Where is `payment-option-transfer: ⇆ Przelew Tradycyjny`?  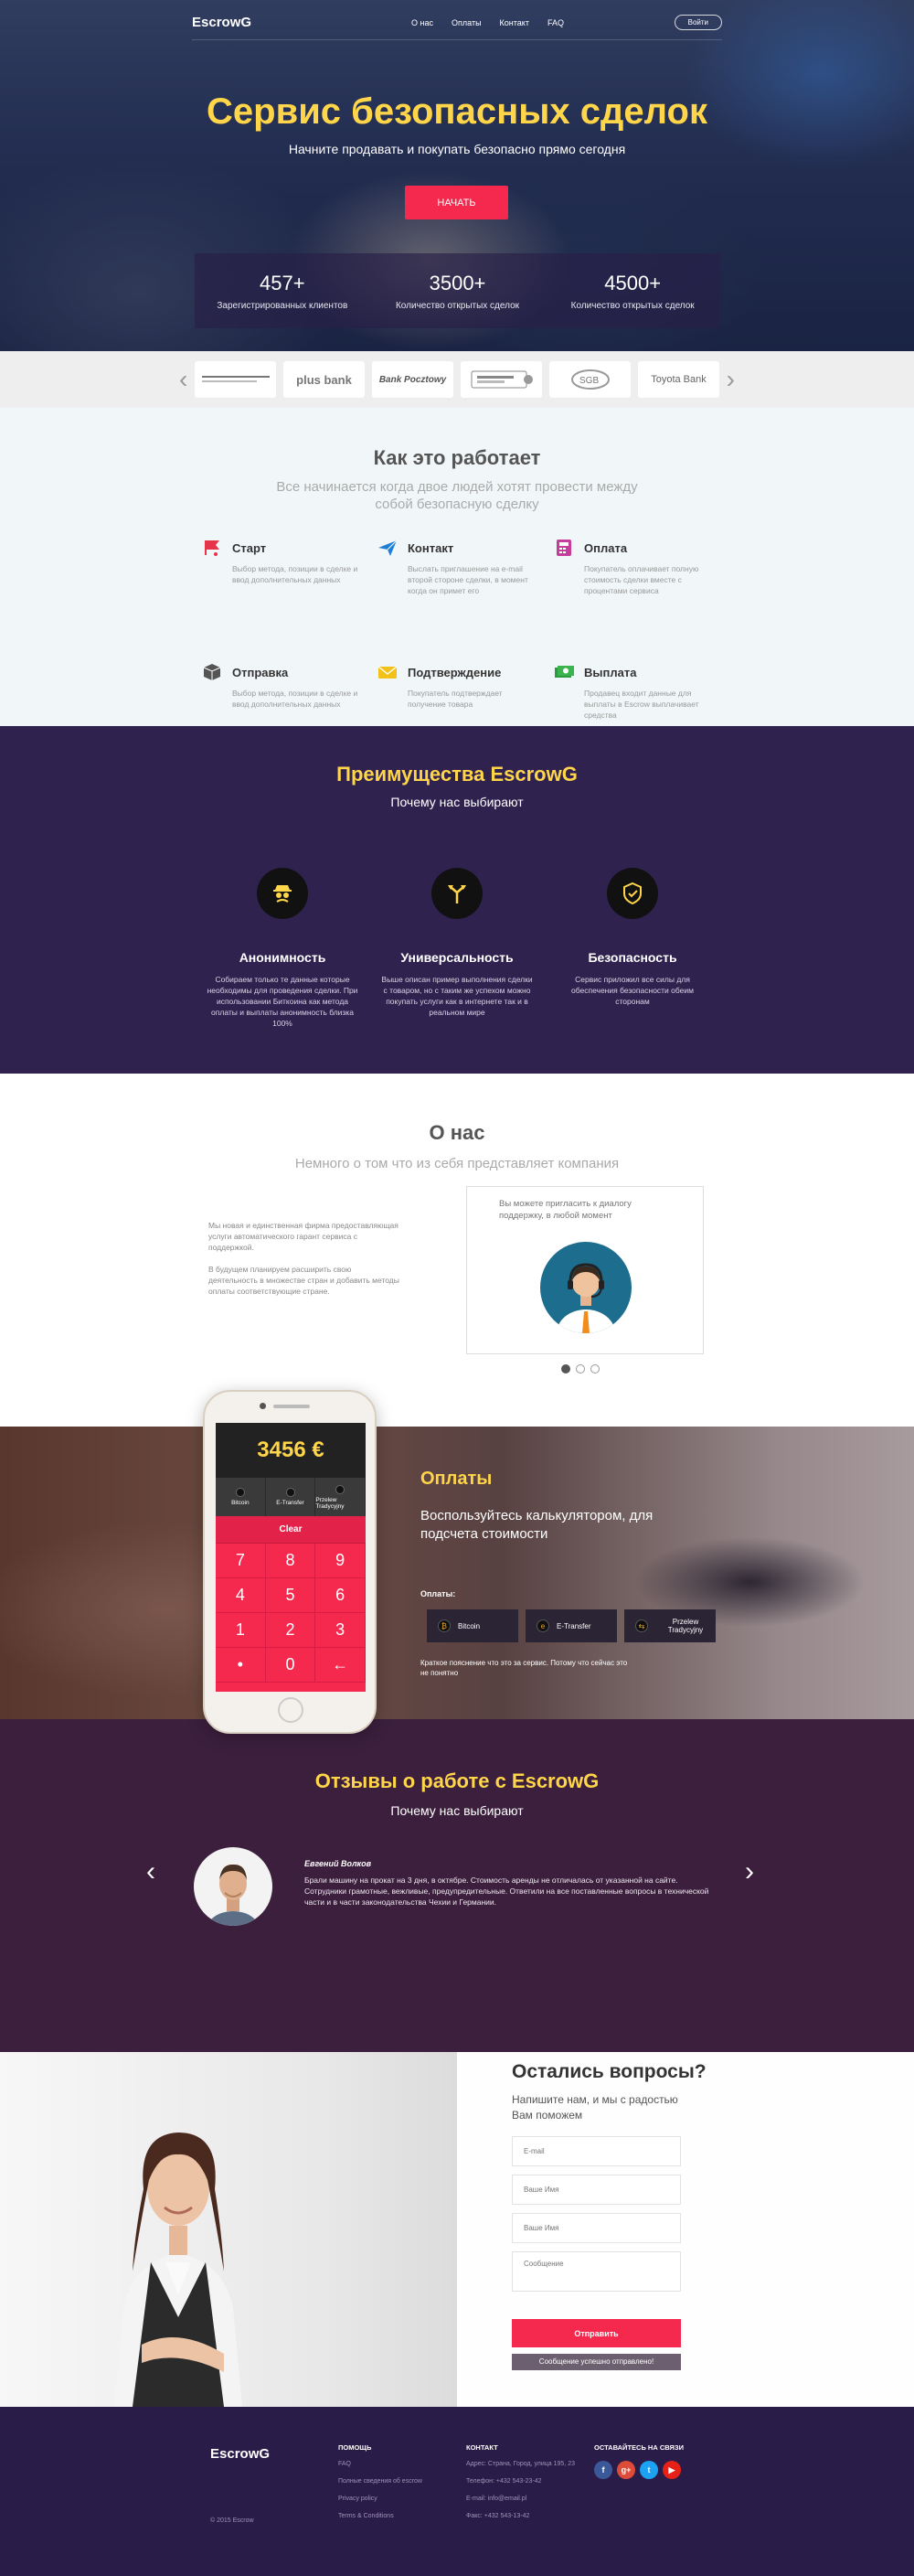 payment-option-transfer: ⇆ Przelew Tradycyjny is located at coordinates (670, 1625).